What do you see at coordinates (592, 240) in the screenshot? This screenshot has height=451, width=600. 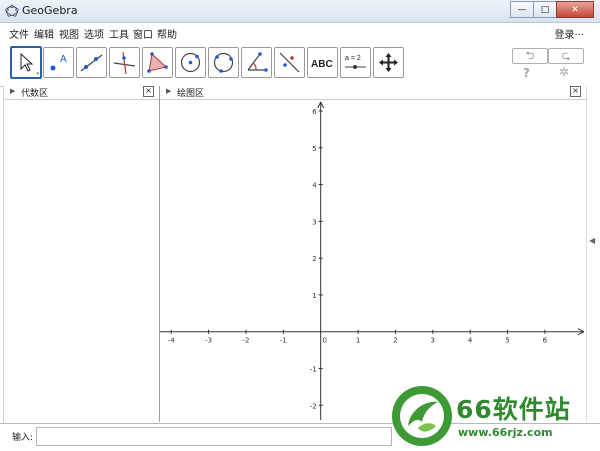 I see `collapse-arrow-icon: ◀` at bounding box center [592, 240].